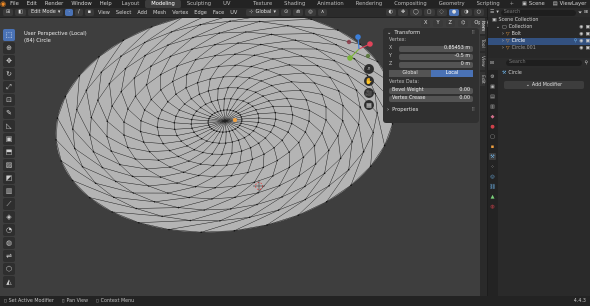 The width and height of the screenshot is (590, 306). What do you see at coordinates (218, 13) in the screenshot?
I see `menu-face: Face` at bounding box center [218, 13].